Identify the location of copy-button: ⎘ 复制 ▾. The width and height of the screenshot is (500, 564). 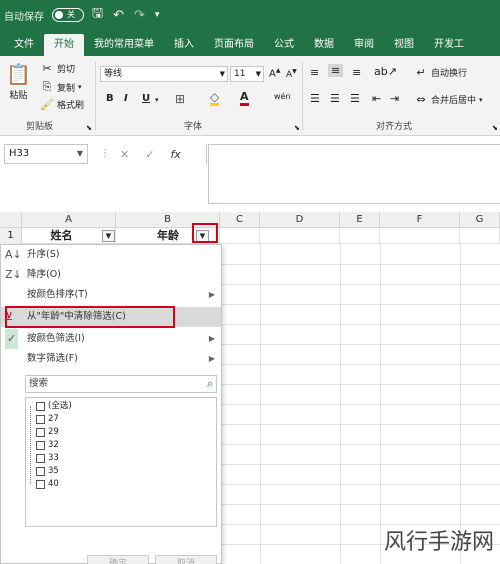
(61, 87).